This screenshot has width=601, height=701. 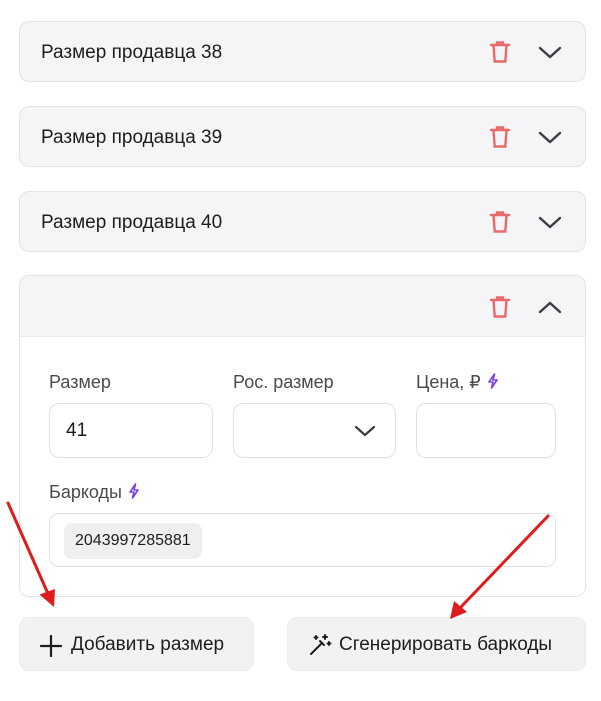 I want to click on price-label: Цена, ₽, so click(x=457, y=382).